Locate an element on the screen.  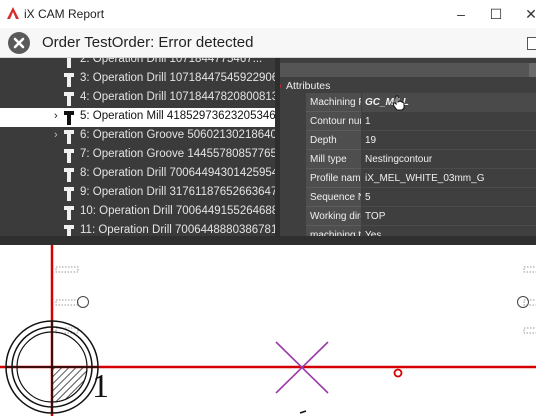
attribute-value: Yes is located at coordinates (449, 231).